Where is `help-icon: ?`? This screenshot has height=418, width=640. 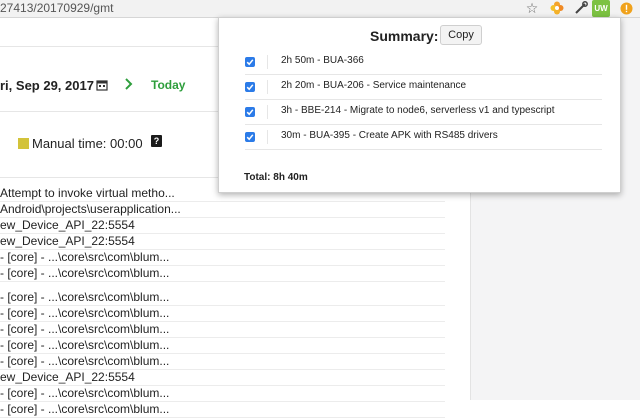
help-icon: ? is located at coordinates (156, 141).